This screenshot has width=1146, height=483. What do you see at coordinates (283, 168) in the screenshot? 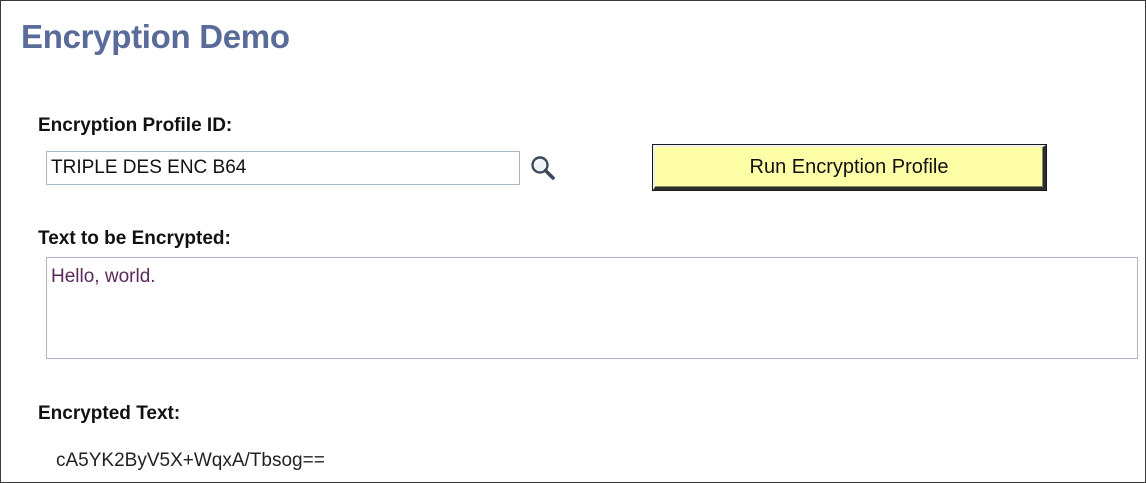
I see `encryption-profile-input` at bounding box center [283, 168].